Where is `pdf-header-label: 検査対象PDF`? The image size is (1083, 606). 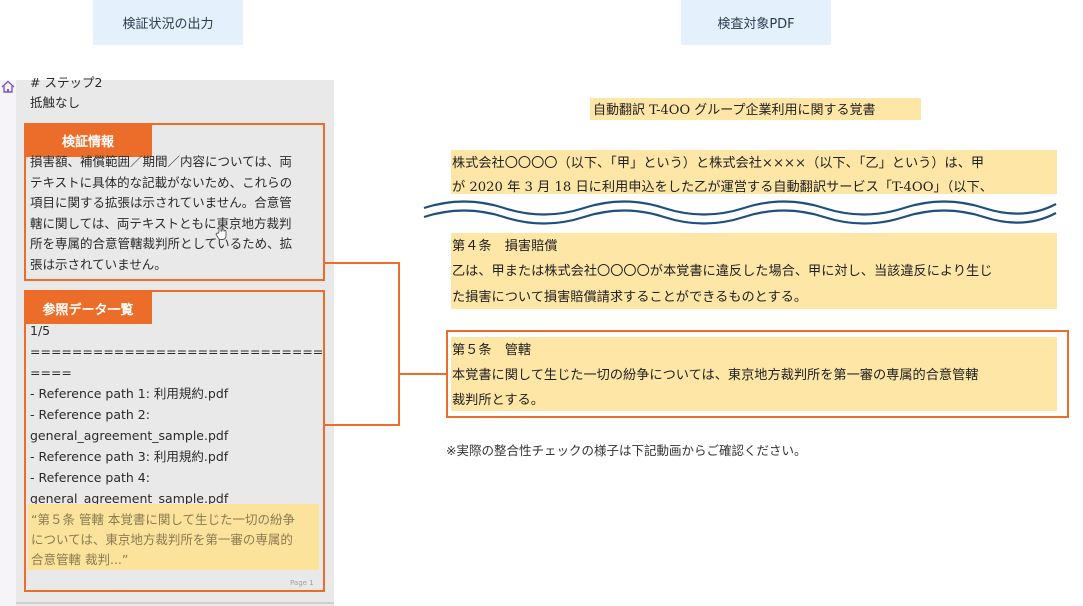
pdf-header-label: 検査対象PDF is located at coordinates (756, 24).